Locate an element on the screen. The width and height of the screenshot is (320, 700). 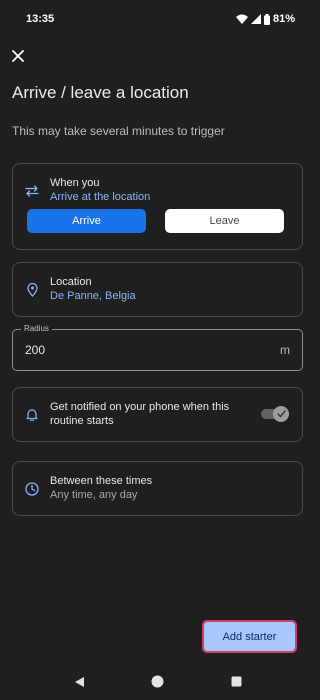
back-triangle-icon is located at coordinates (79, 681).